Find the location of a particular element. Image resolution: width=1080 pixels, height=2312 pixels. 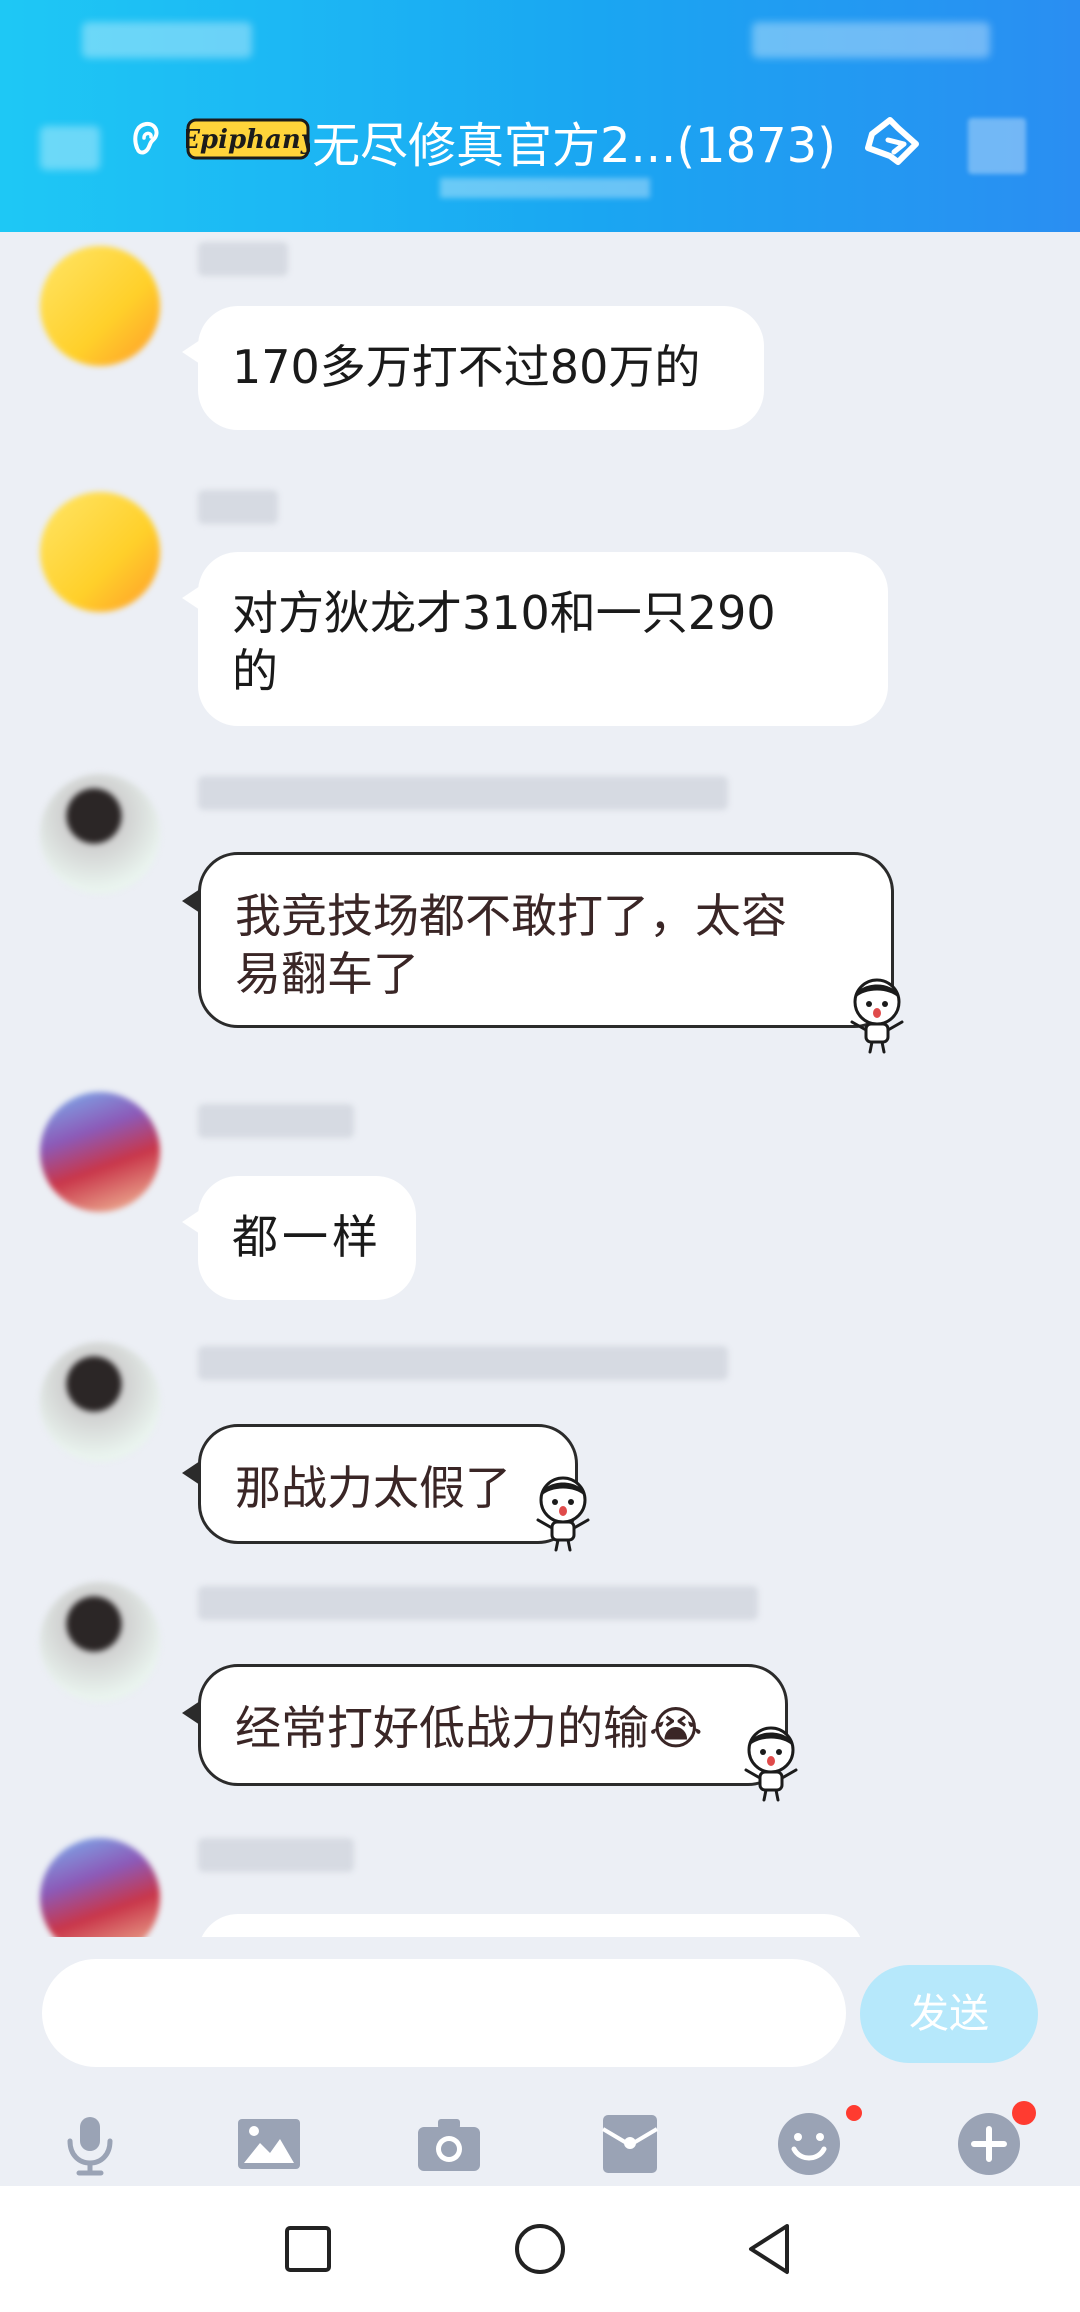

title-row: Epiphany 无尽修真官方2...(1873) is located at coordinates (540, 140).